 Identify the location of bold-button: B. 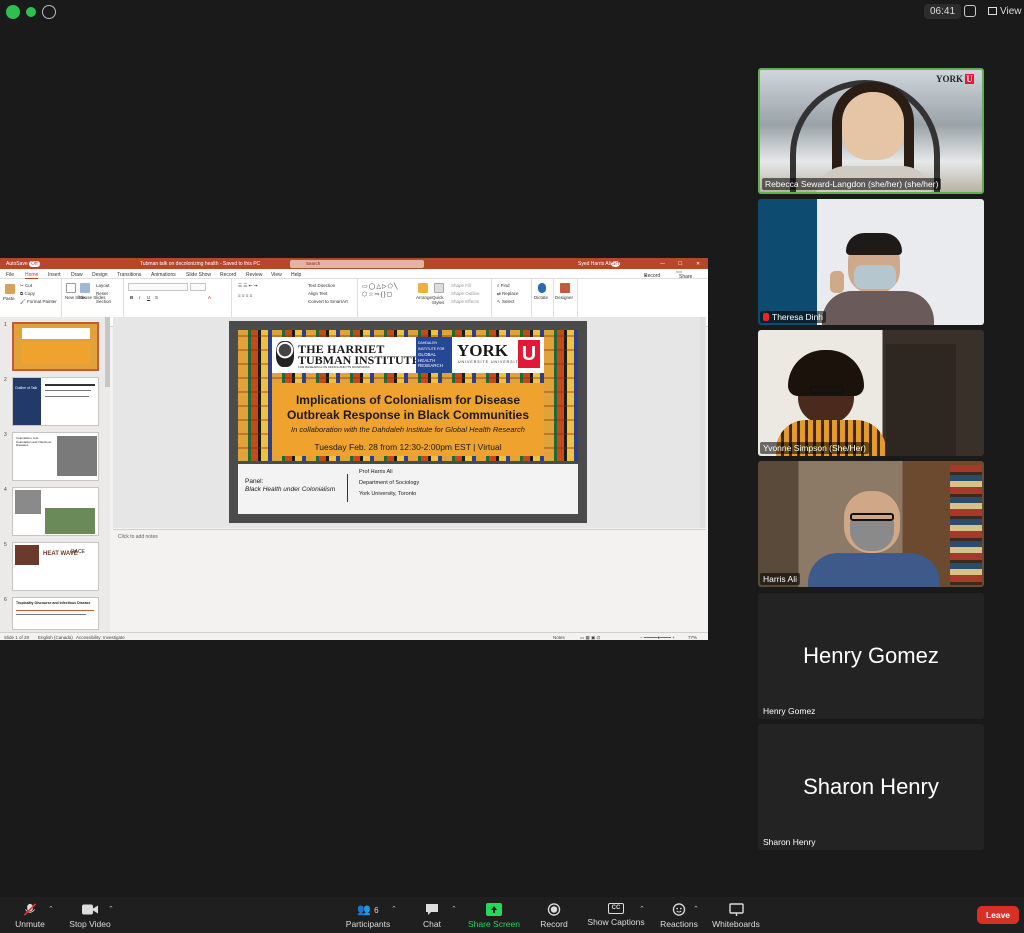
(131, 297).